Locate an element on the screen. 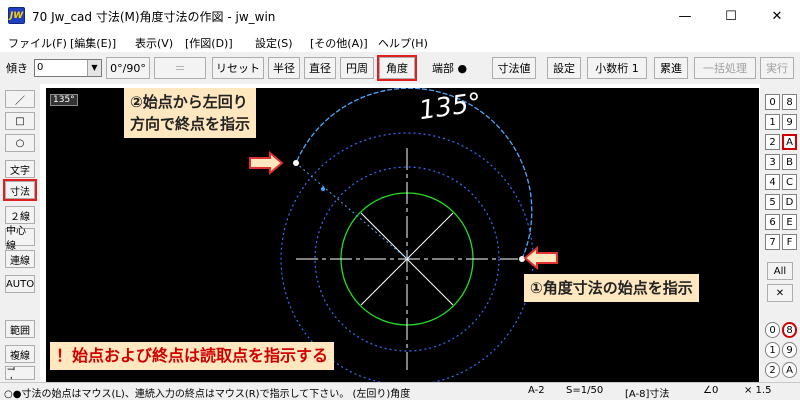 Image resolution: width=800 pixels, height=400 pixels. layer-group-8: 8 is located at coordinates (789, 330).